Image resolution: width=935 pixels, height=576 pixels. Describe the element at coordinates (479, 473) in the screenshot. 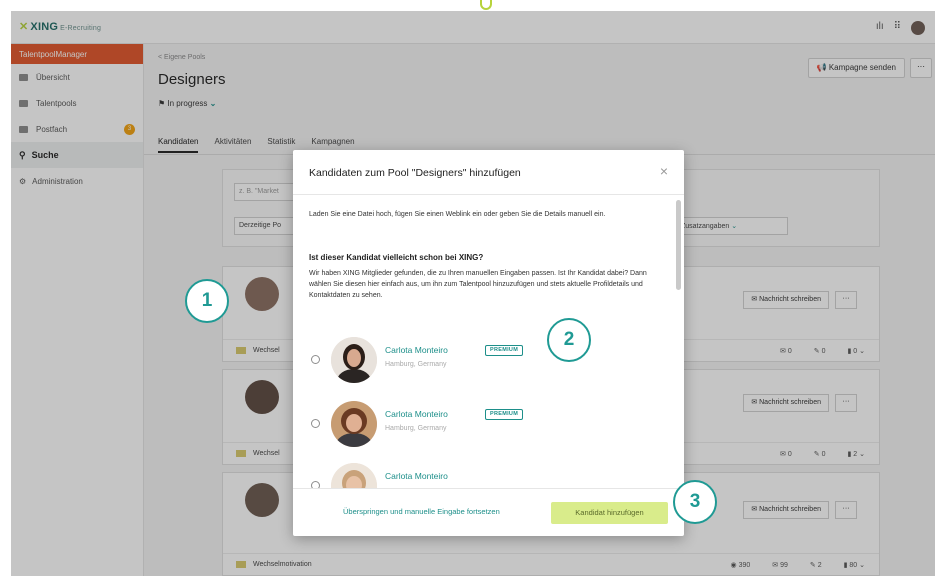

I see `candidate-option: Carlota Monteiro` at that location.